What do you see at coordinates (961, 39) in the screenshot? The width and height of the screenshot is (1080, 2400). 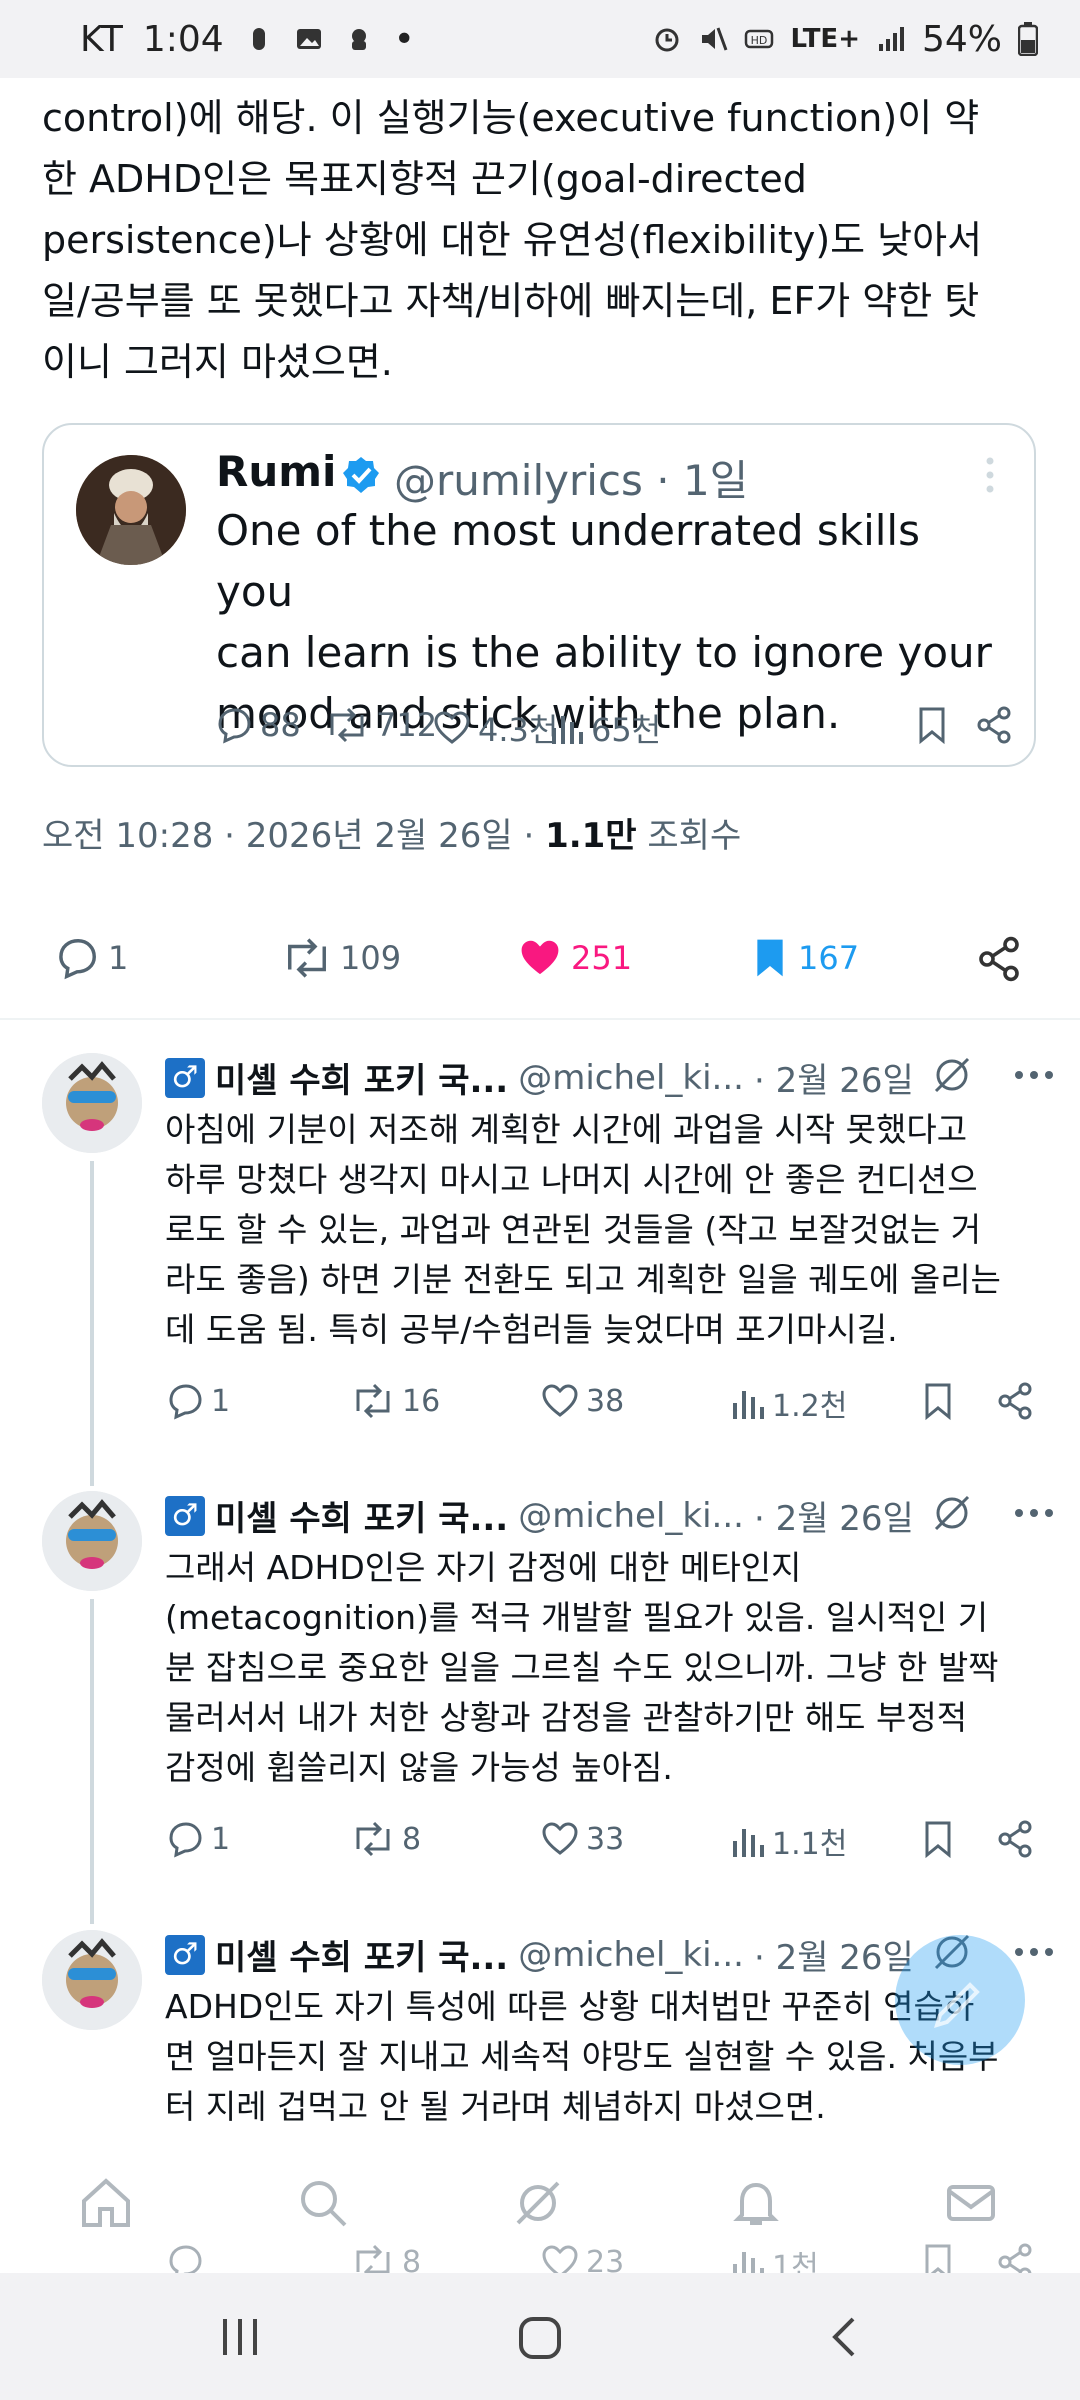 I see `battery-label: 54%` at bounding box center [961, 39].